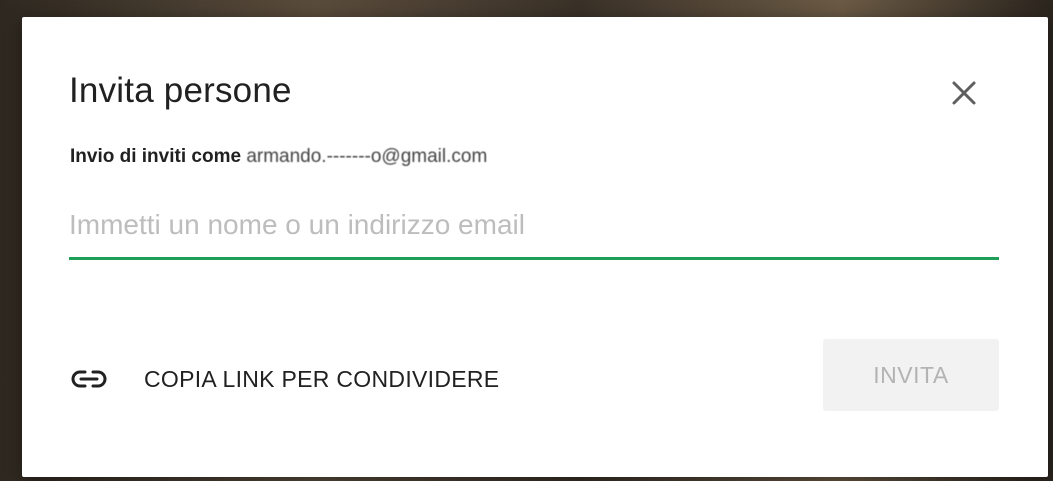  I want to click on invite-button: INVITA, so click(911, 375).